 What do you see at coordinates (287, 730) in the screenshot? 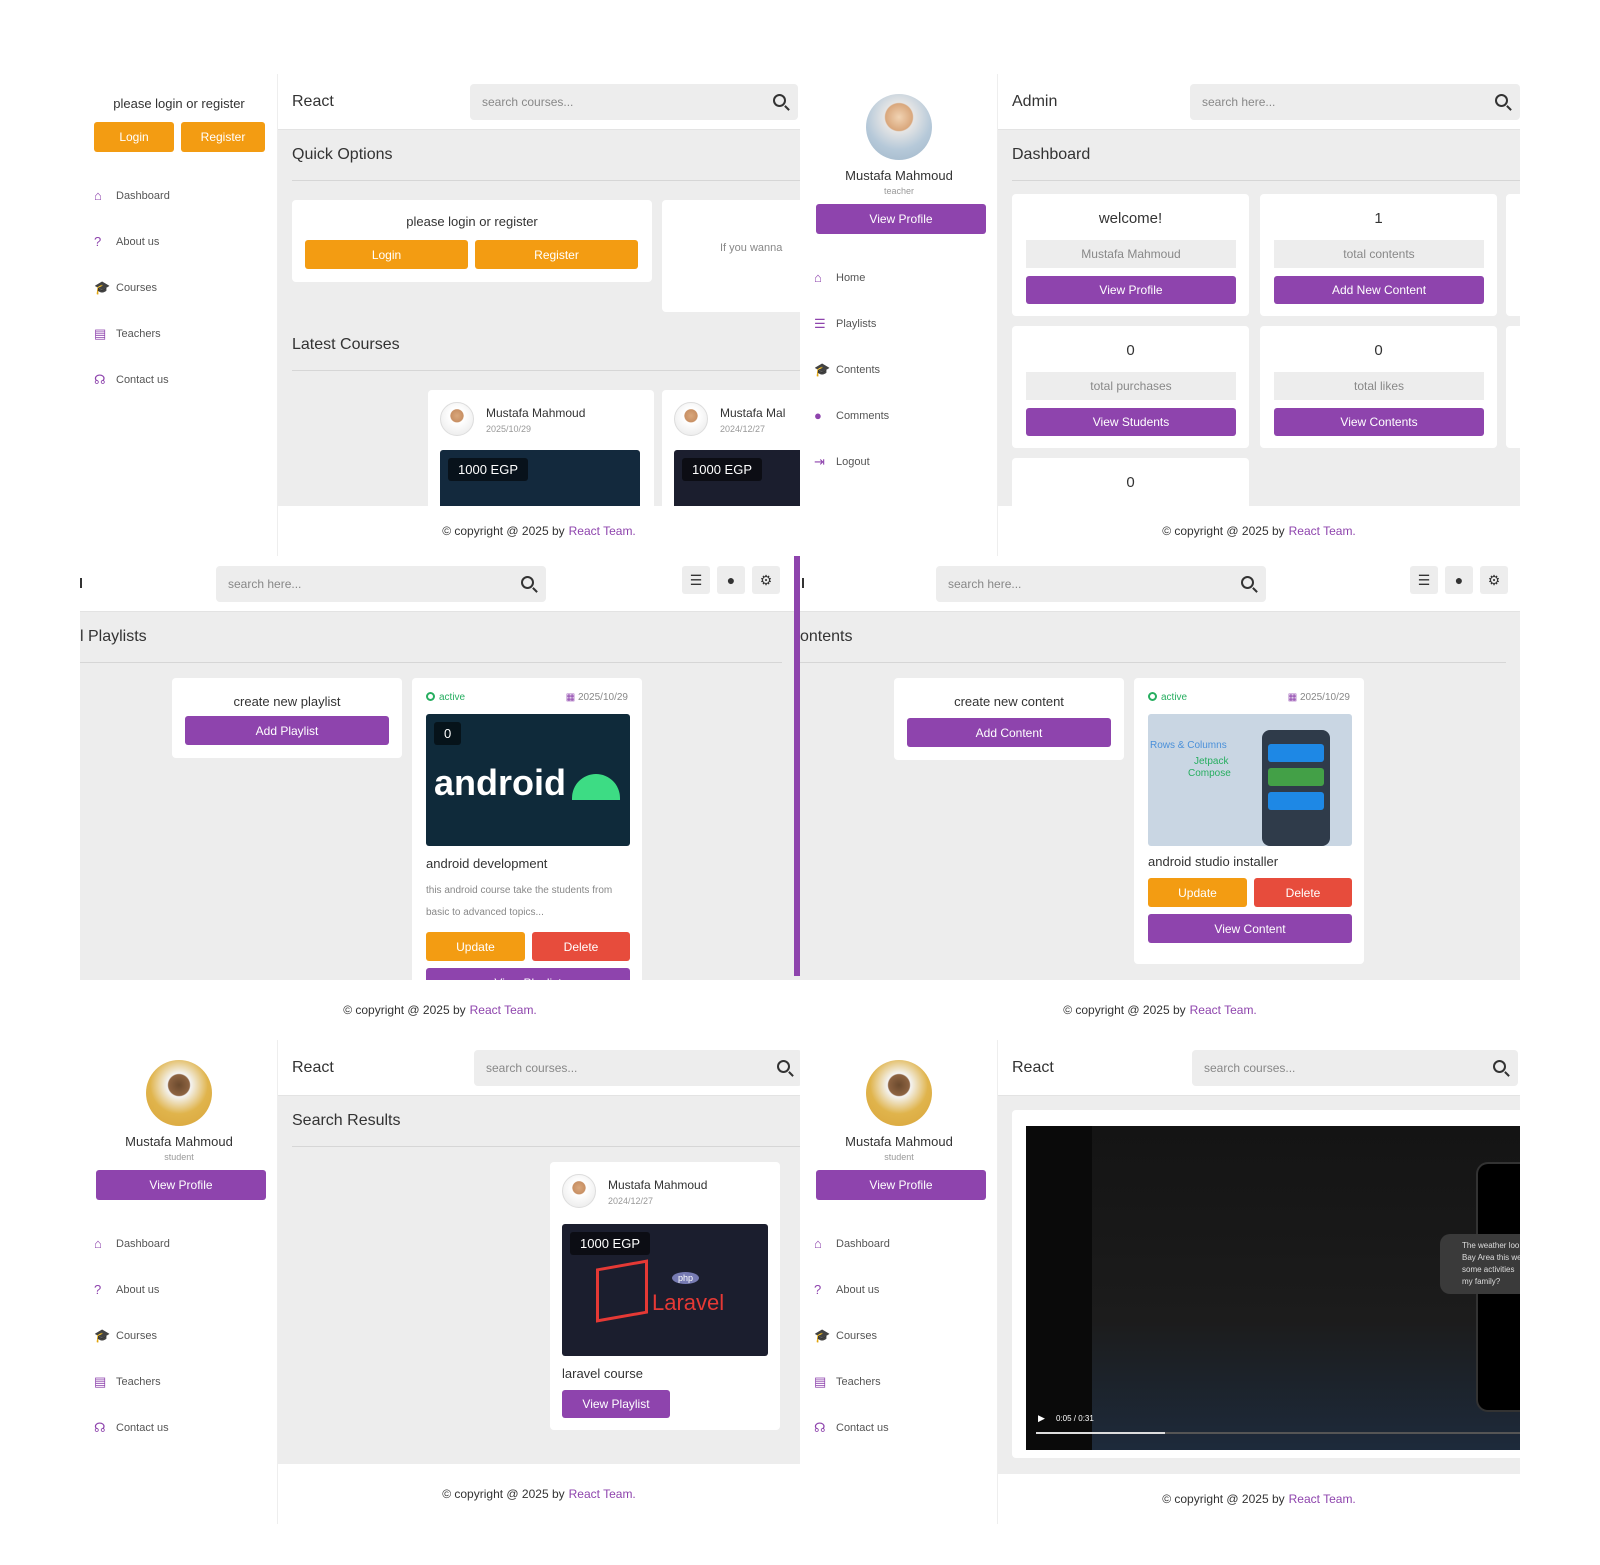
I see `add-playlist-button: Add Playlist` at bounding box center [287, 730].